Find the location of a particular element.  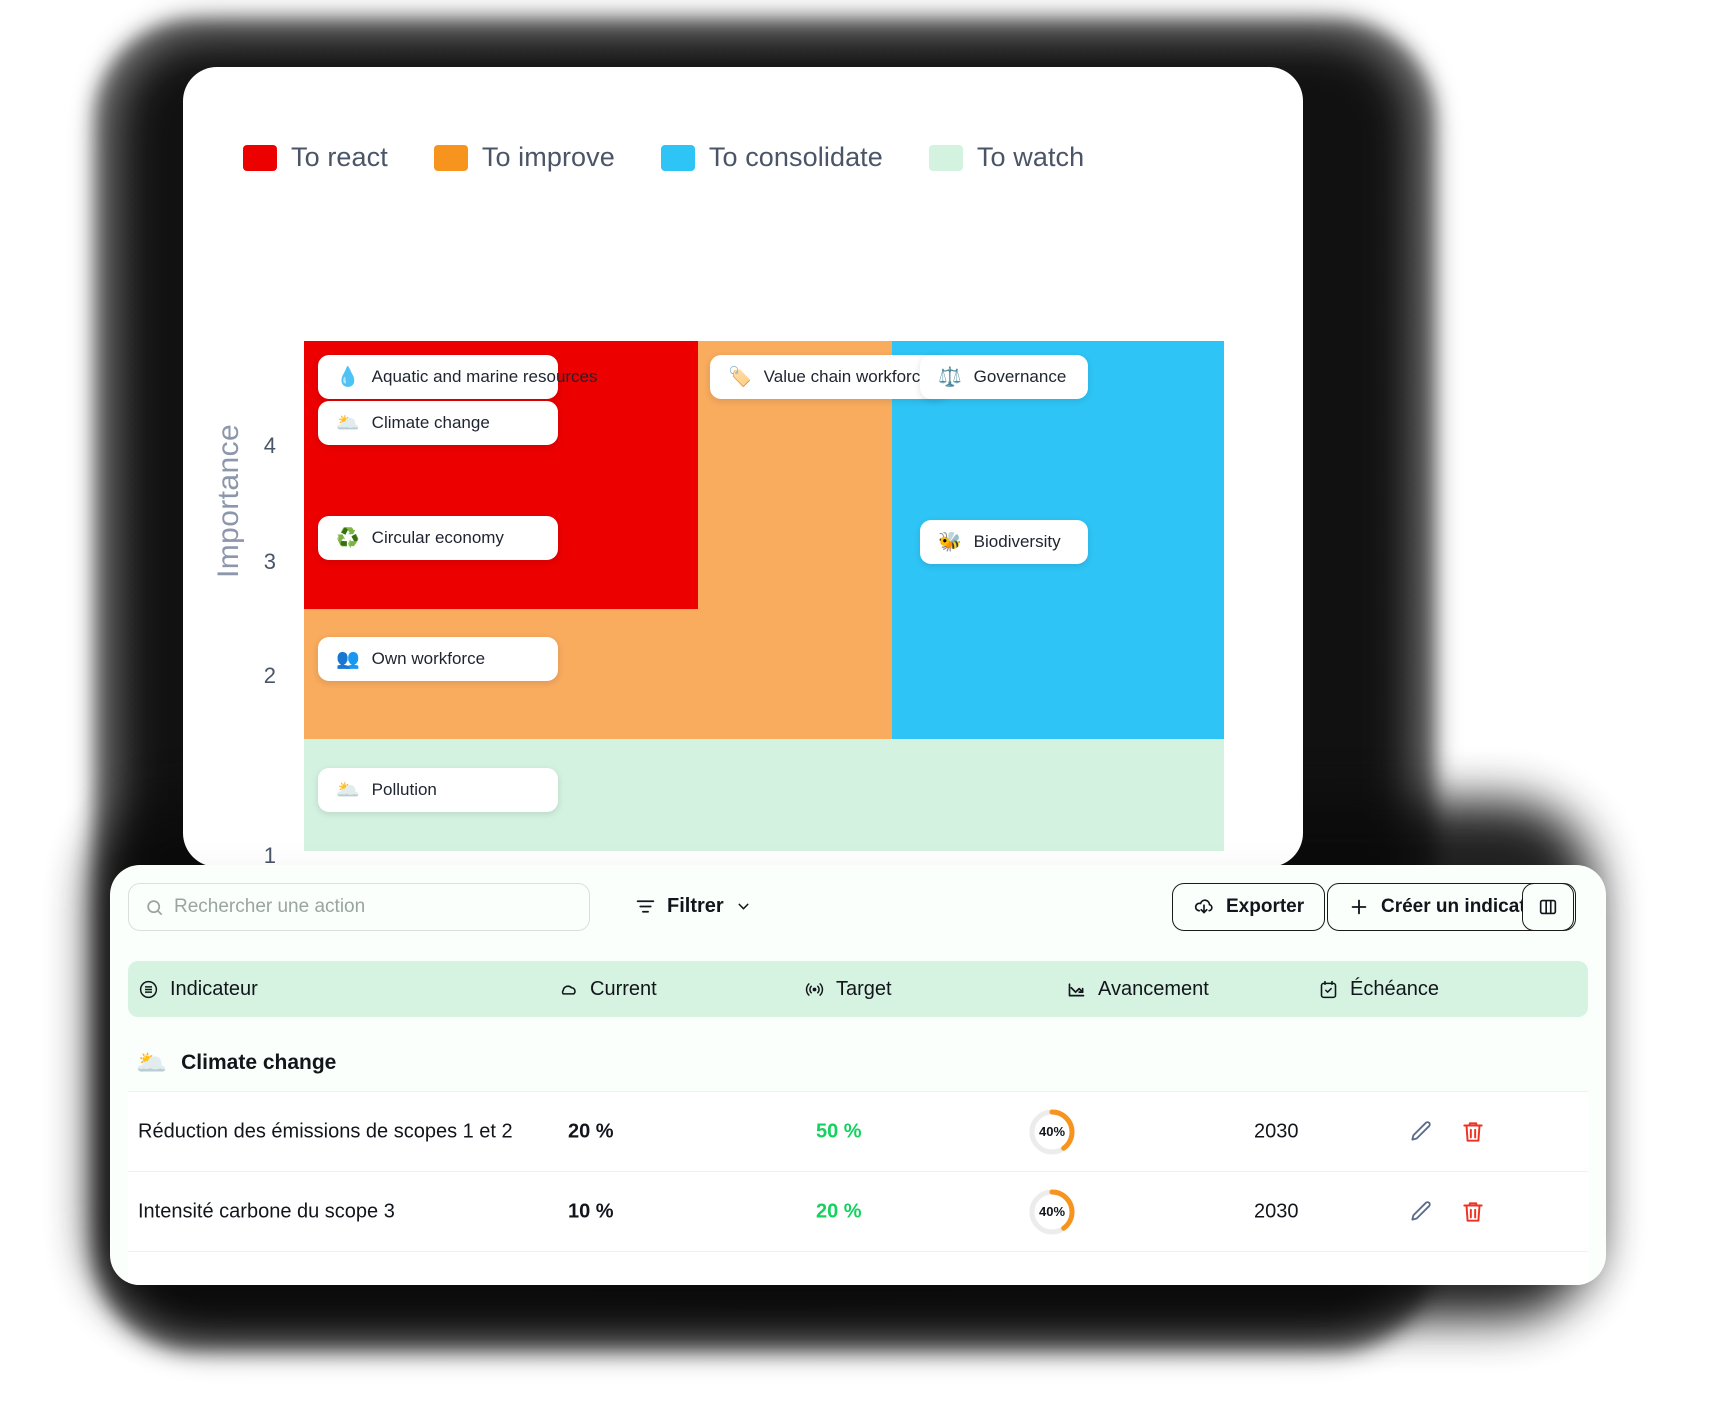

tag-icon: 🏷️ is located at coordinates (740, 377).